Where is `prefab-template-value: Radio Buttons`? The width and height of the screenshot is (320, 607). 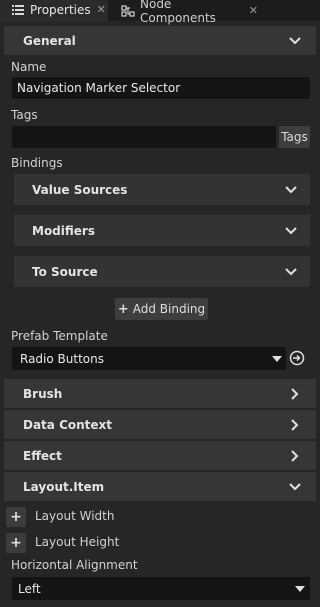
prefab-template-value: Radio Buttons is located at coordinates (62, 358).